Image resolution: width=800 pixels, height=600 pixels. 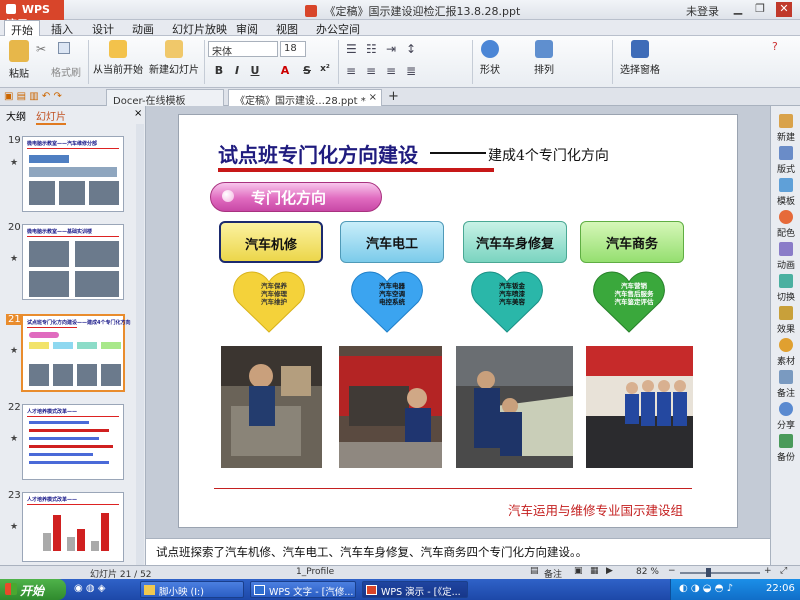 What do you see at coordinates (138, 113) in the screenshot?
I see `close-panel-icon: ×` at bounding box center [138, 113].